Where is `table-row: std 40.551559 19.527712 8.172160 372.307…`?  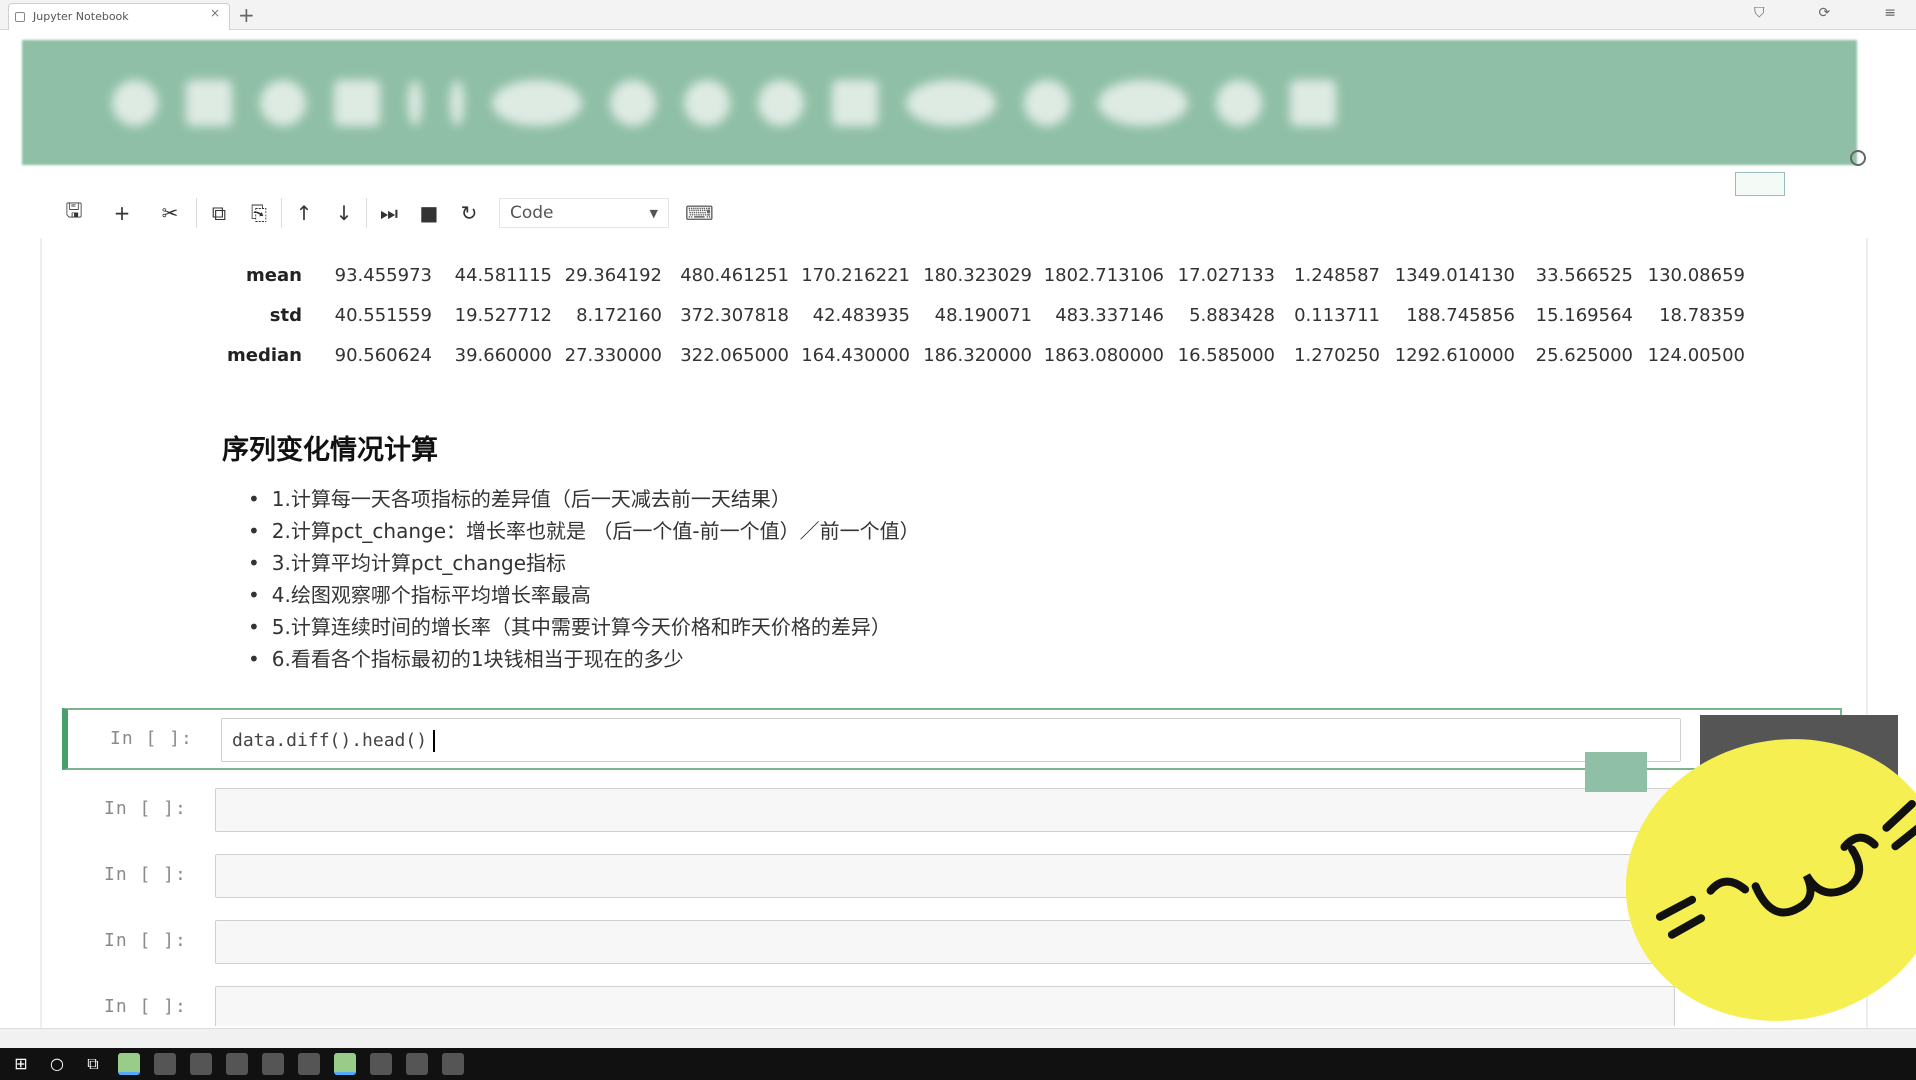 table-row: std 40.551559 19.527712 8.172160 372.307… is located at coordinates (986, 315).